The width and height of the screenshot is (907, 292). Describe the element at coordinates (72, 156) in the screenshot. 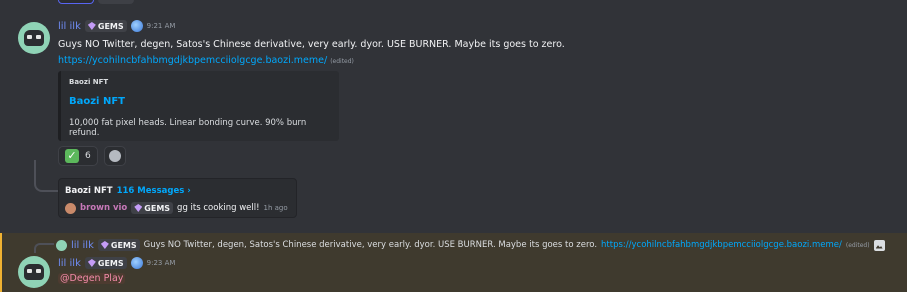

I see `check-emoji-icon: ✓` at that location.